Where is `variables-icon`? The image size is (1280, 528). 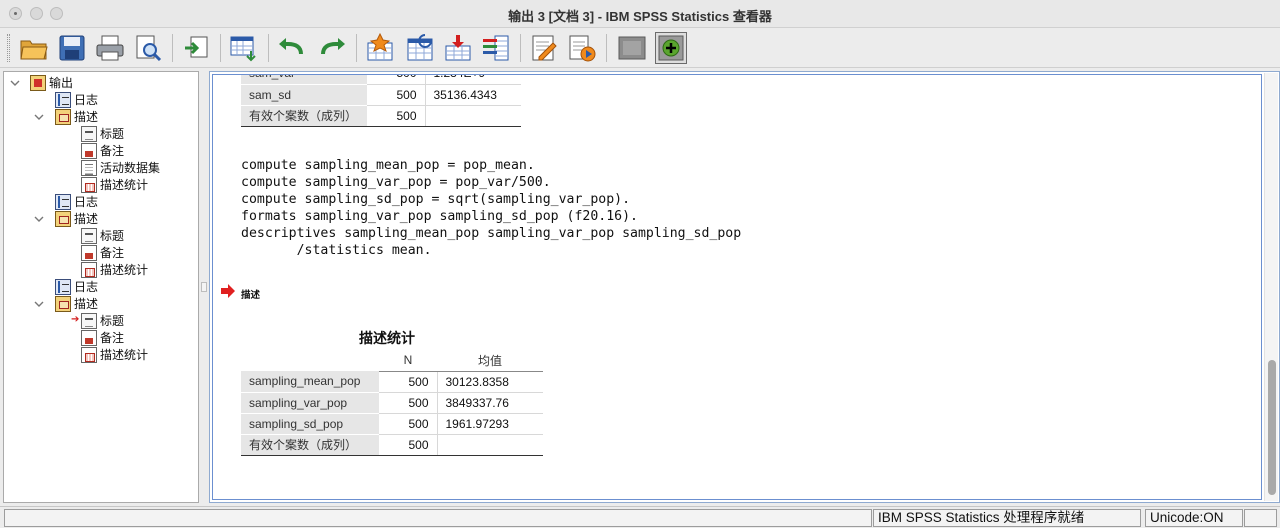 variables-icon is located at coordinates (496, 48).